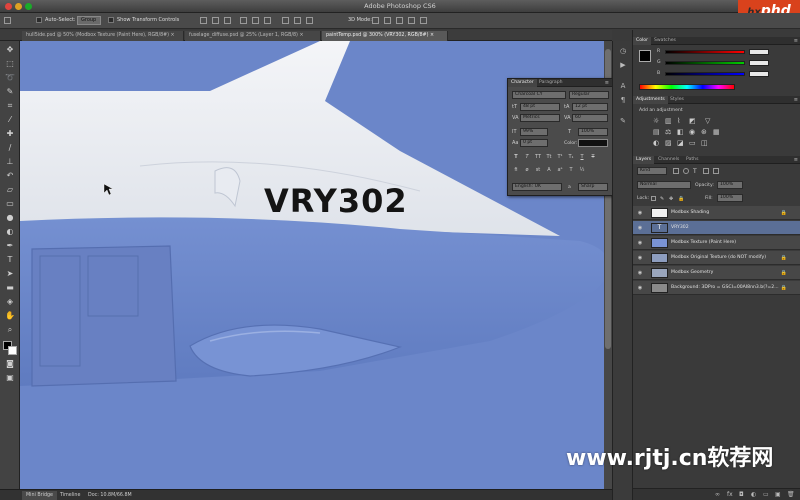  Describe the element at coordinates (549, 157) in the screenshot. I see `small-caps-icon: Tt` at that location.